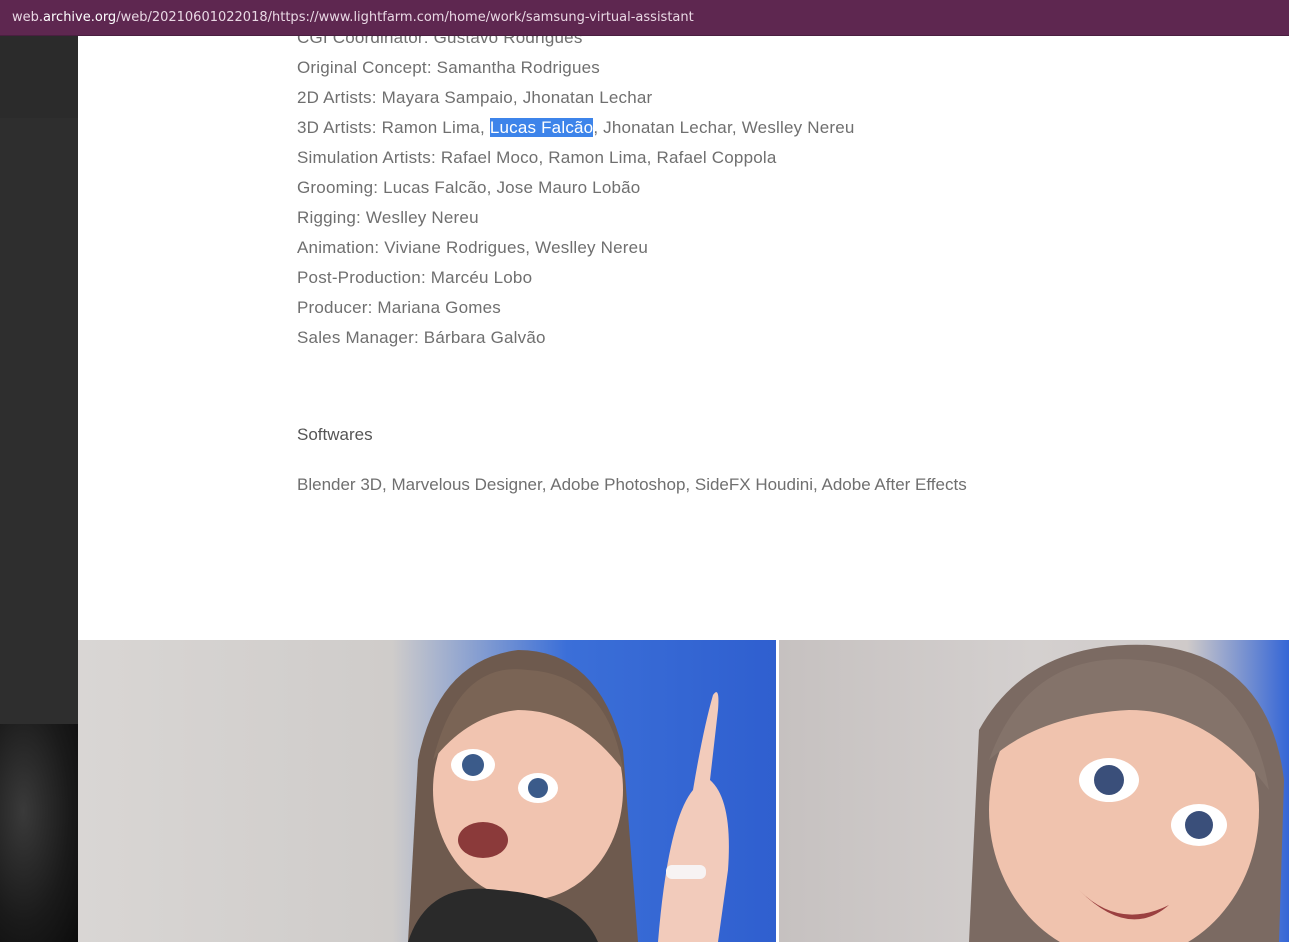  What do you see at coordinates (415, 277) in the screenshot?
I see `credit-post-production: Post-Production: Marcéu Lobo` at bounding box center [415, 277].